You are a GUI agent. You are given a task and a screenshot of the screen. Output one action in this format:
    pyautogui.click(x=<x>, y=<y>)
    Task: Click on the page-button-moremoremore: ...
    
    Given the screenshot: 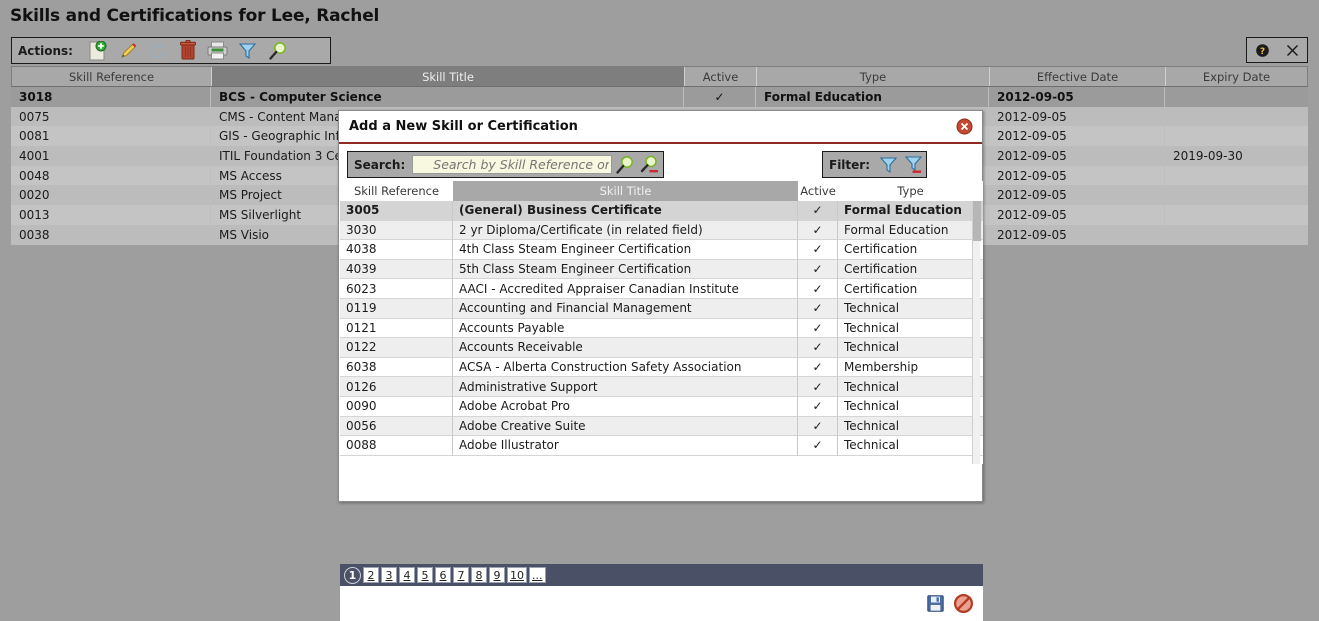 What is the action you would take?
    pyautogui.click(x=537, y=575)
    